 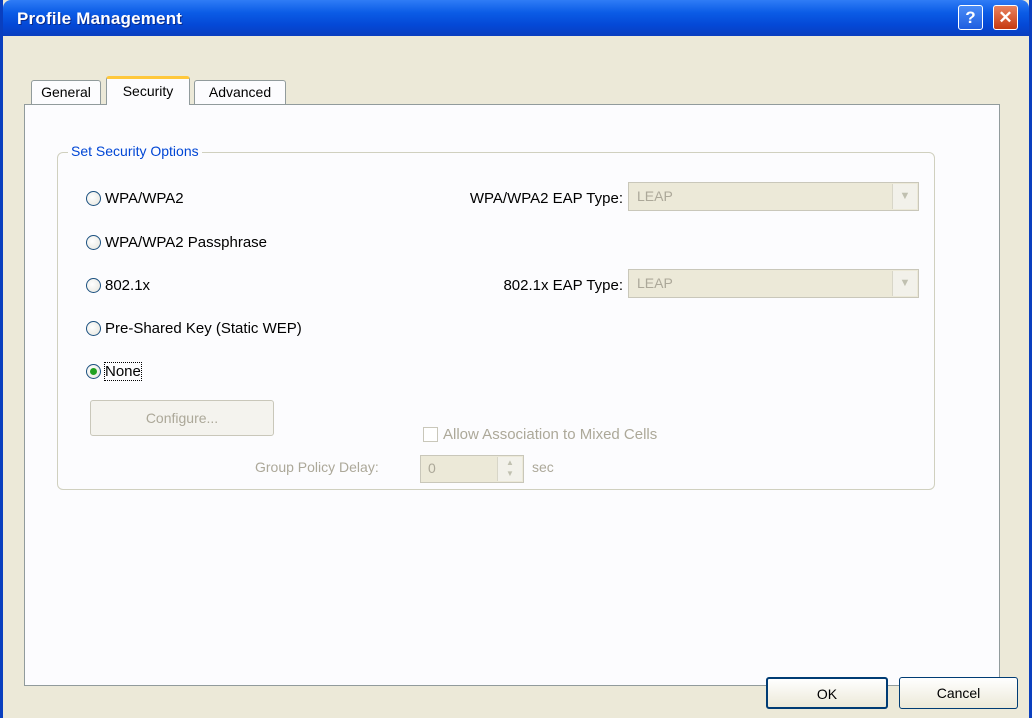 I want to click on radio-label-802-1x: 802.1x, so click(x=128, y=285).